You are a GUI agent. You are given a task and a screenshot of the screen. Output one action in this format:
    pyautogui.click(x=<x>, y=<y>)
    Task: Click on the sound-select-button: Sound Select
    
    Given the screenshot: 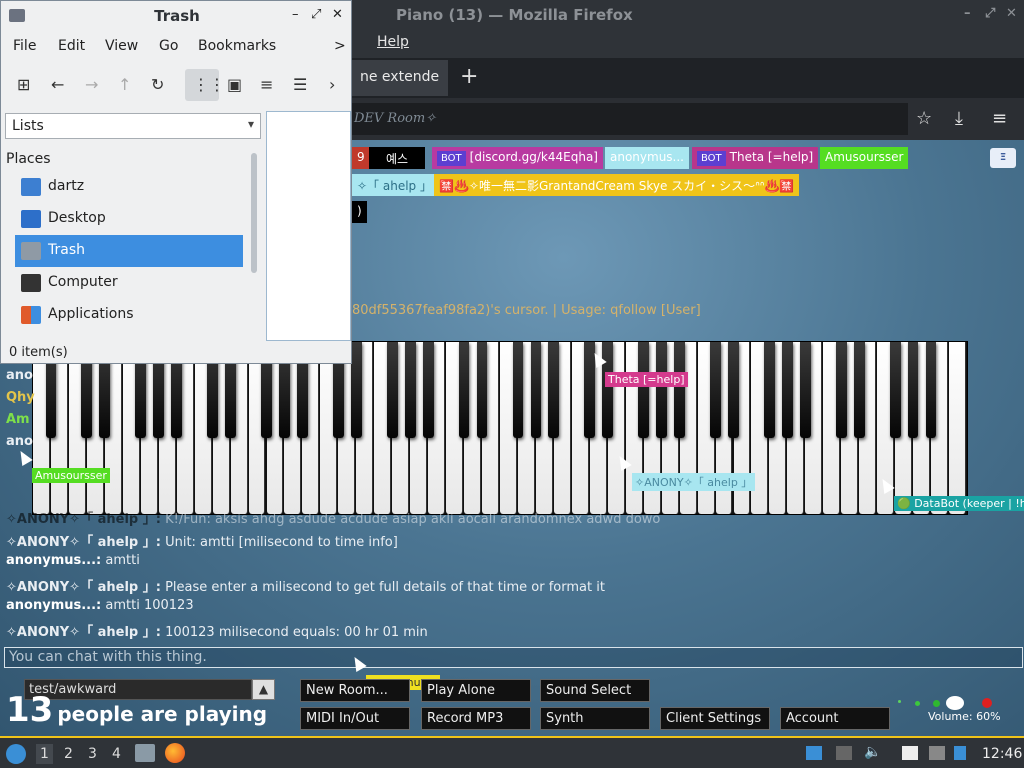 What is the action you would take?
    pyautogui.click(x=595, y=690)
    